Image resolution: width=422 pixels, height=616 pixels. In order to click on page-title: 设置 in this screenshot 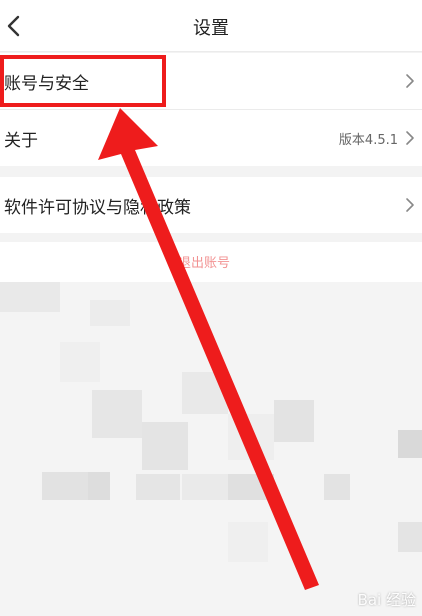, I will do `click(211, 28)`.